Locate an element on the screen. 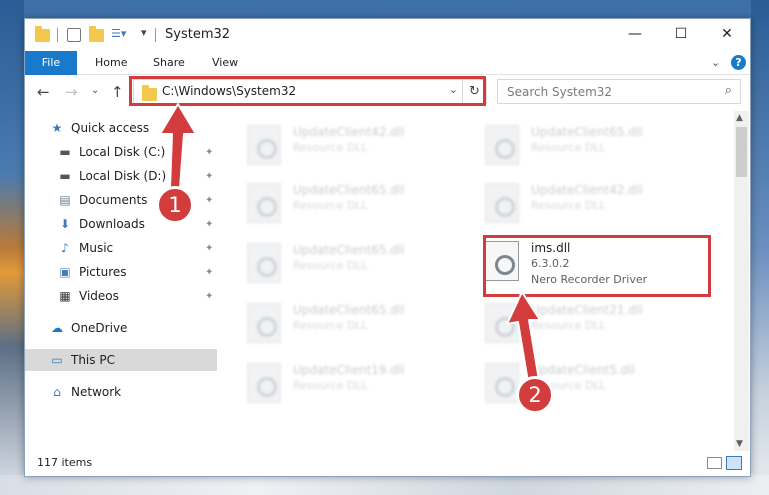 The height and width of the screenshot is (495, 769). sidebar-item-label: Videos is located at coordinates (99, 296).